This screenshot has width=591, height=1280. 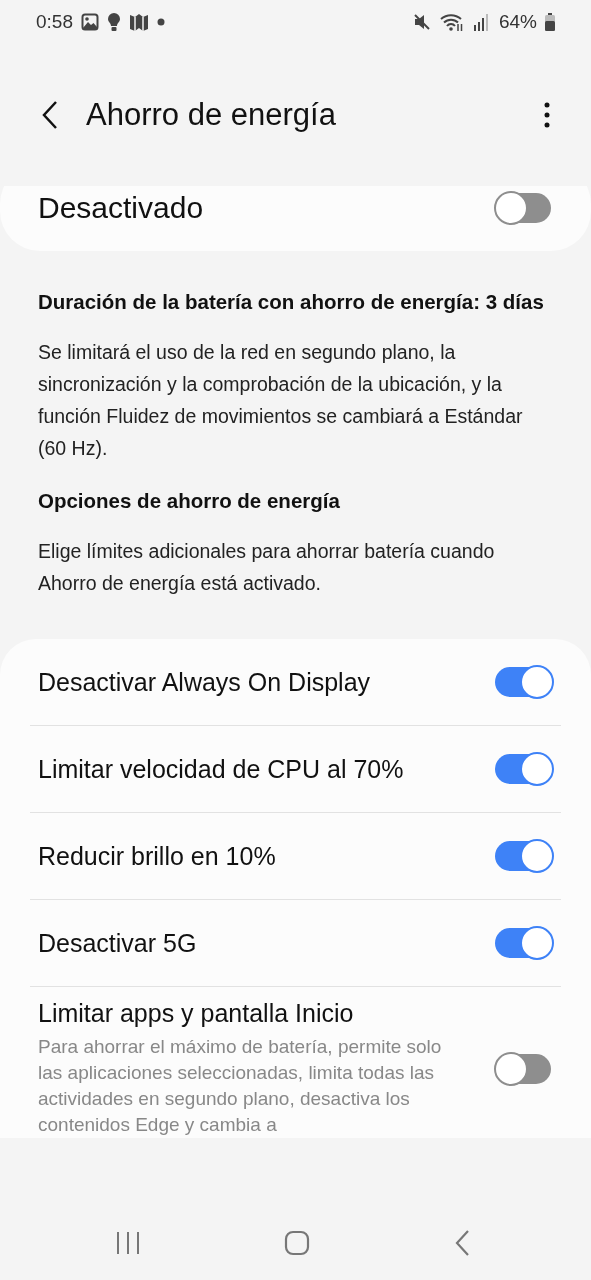 What do you see at coordinates (221, 769) in the screenshot?
I see `option-label: Limitar velocidad de CPU al 70%` at bounding box center [221, 769].